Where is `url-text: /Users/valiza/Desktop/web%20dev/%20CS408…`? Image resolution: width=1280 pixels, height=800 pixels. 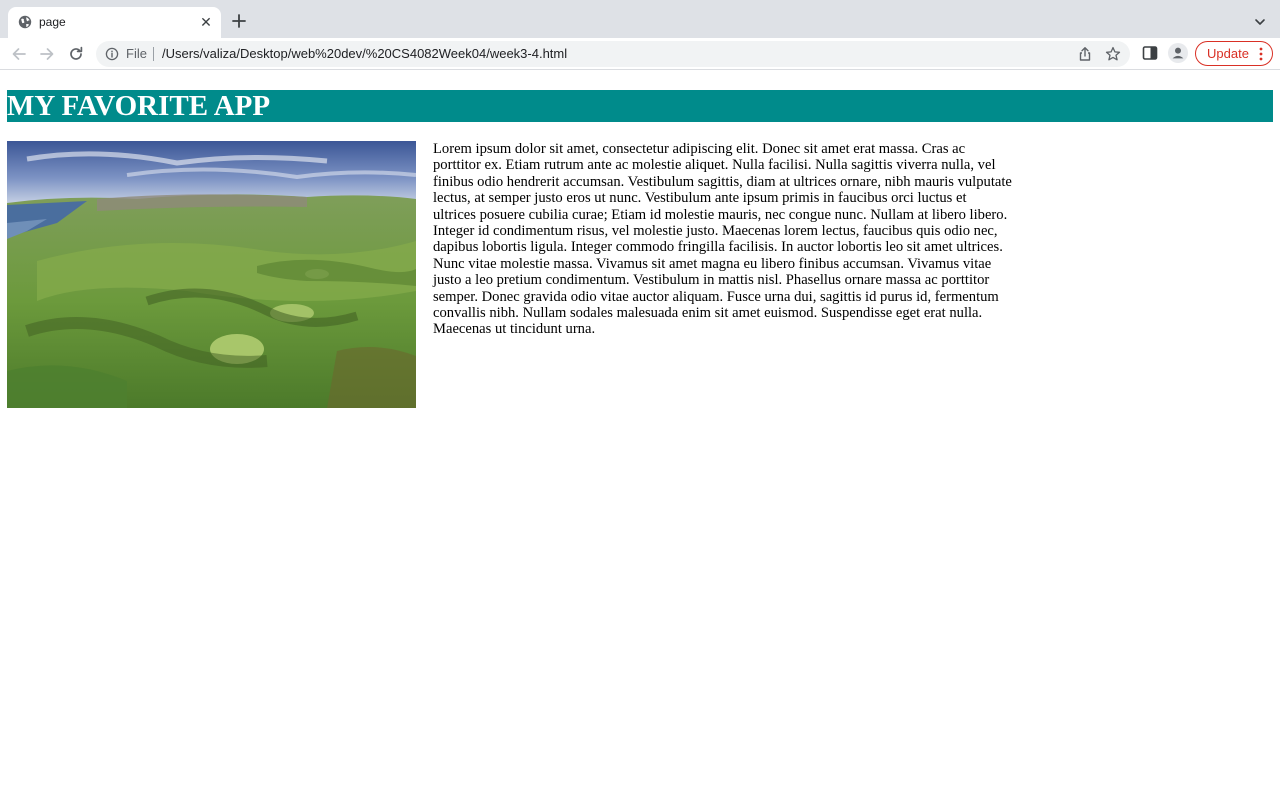
url-text: /Users/valiza/Desktop/web%20dev/%20CS408… is located at coordinates (364, 54).